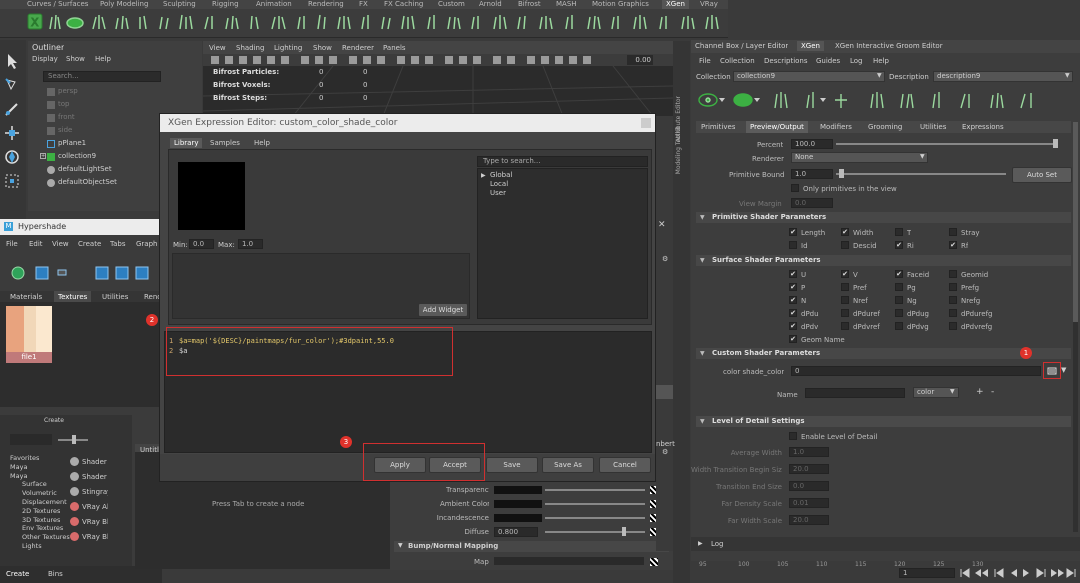 Image resolution: width=1080 pixels, height=583 pixels. Describe the element at coordinates (1042, 175) in the screenshot. I see `auto-set-button: Auto Set` at that location.